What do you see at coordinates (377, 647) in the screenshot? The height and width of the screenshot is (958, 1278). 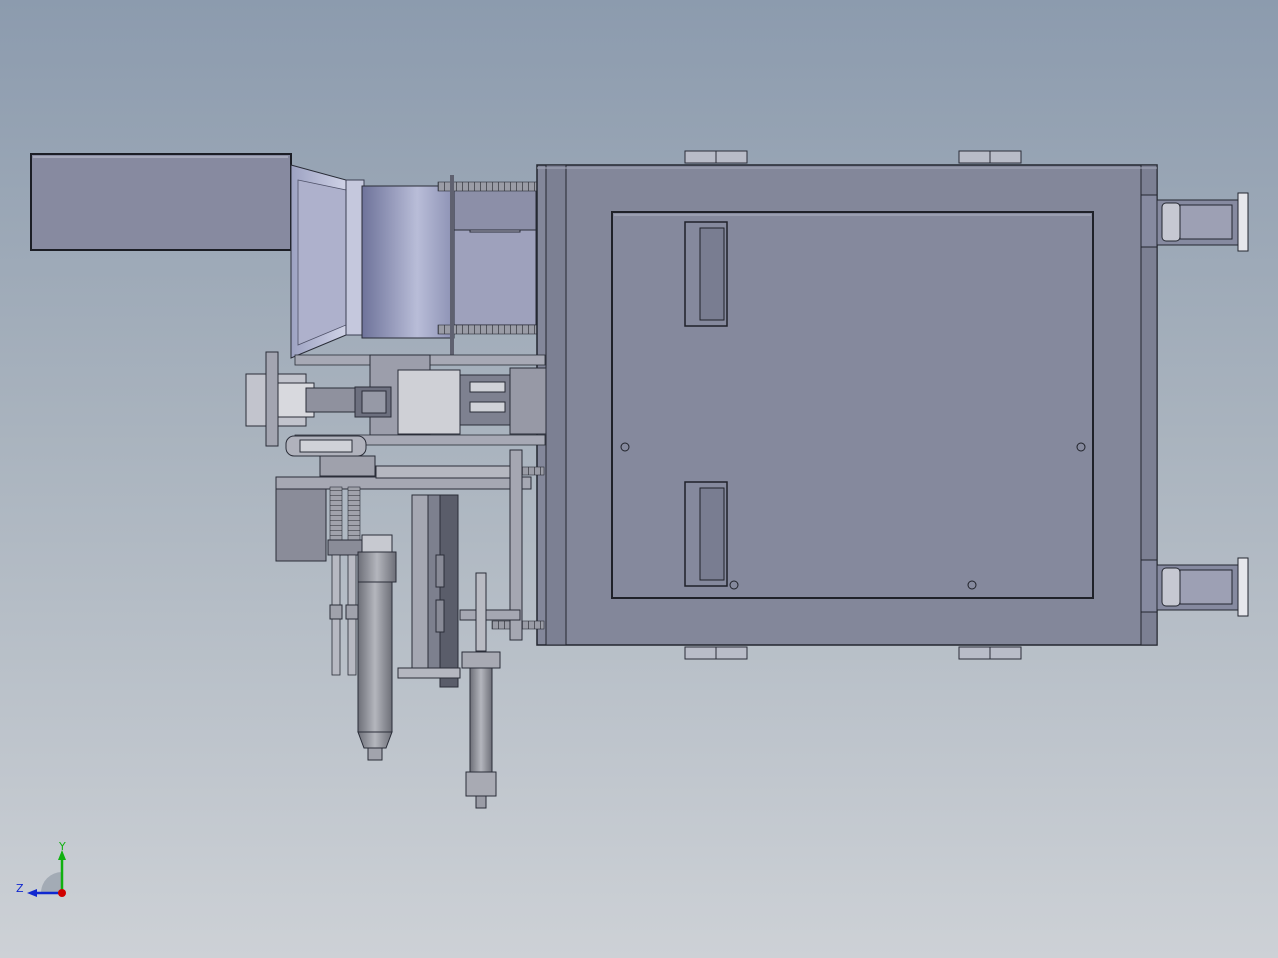 I see `pneumatic-cylinder-main` at bounding box center [377, 647].